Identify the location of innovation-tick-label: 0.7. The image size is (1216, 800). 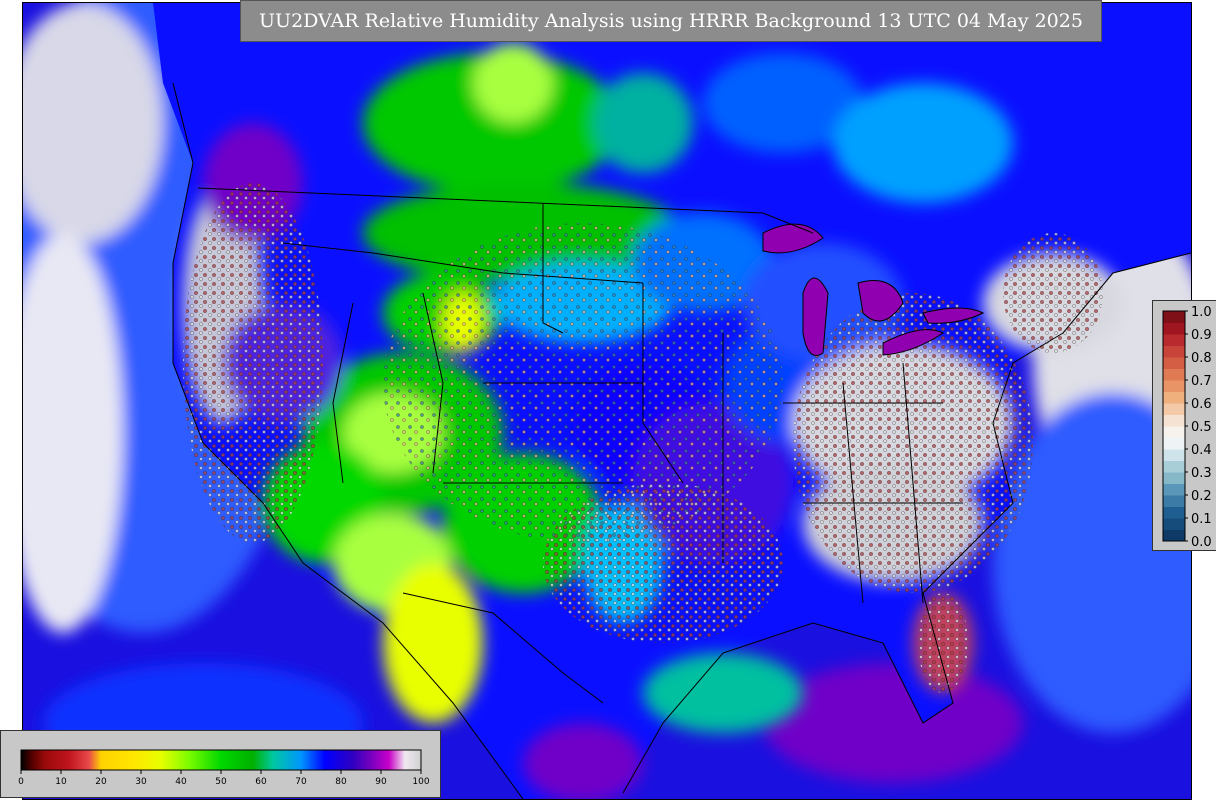
(1201, 381).